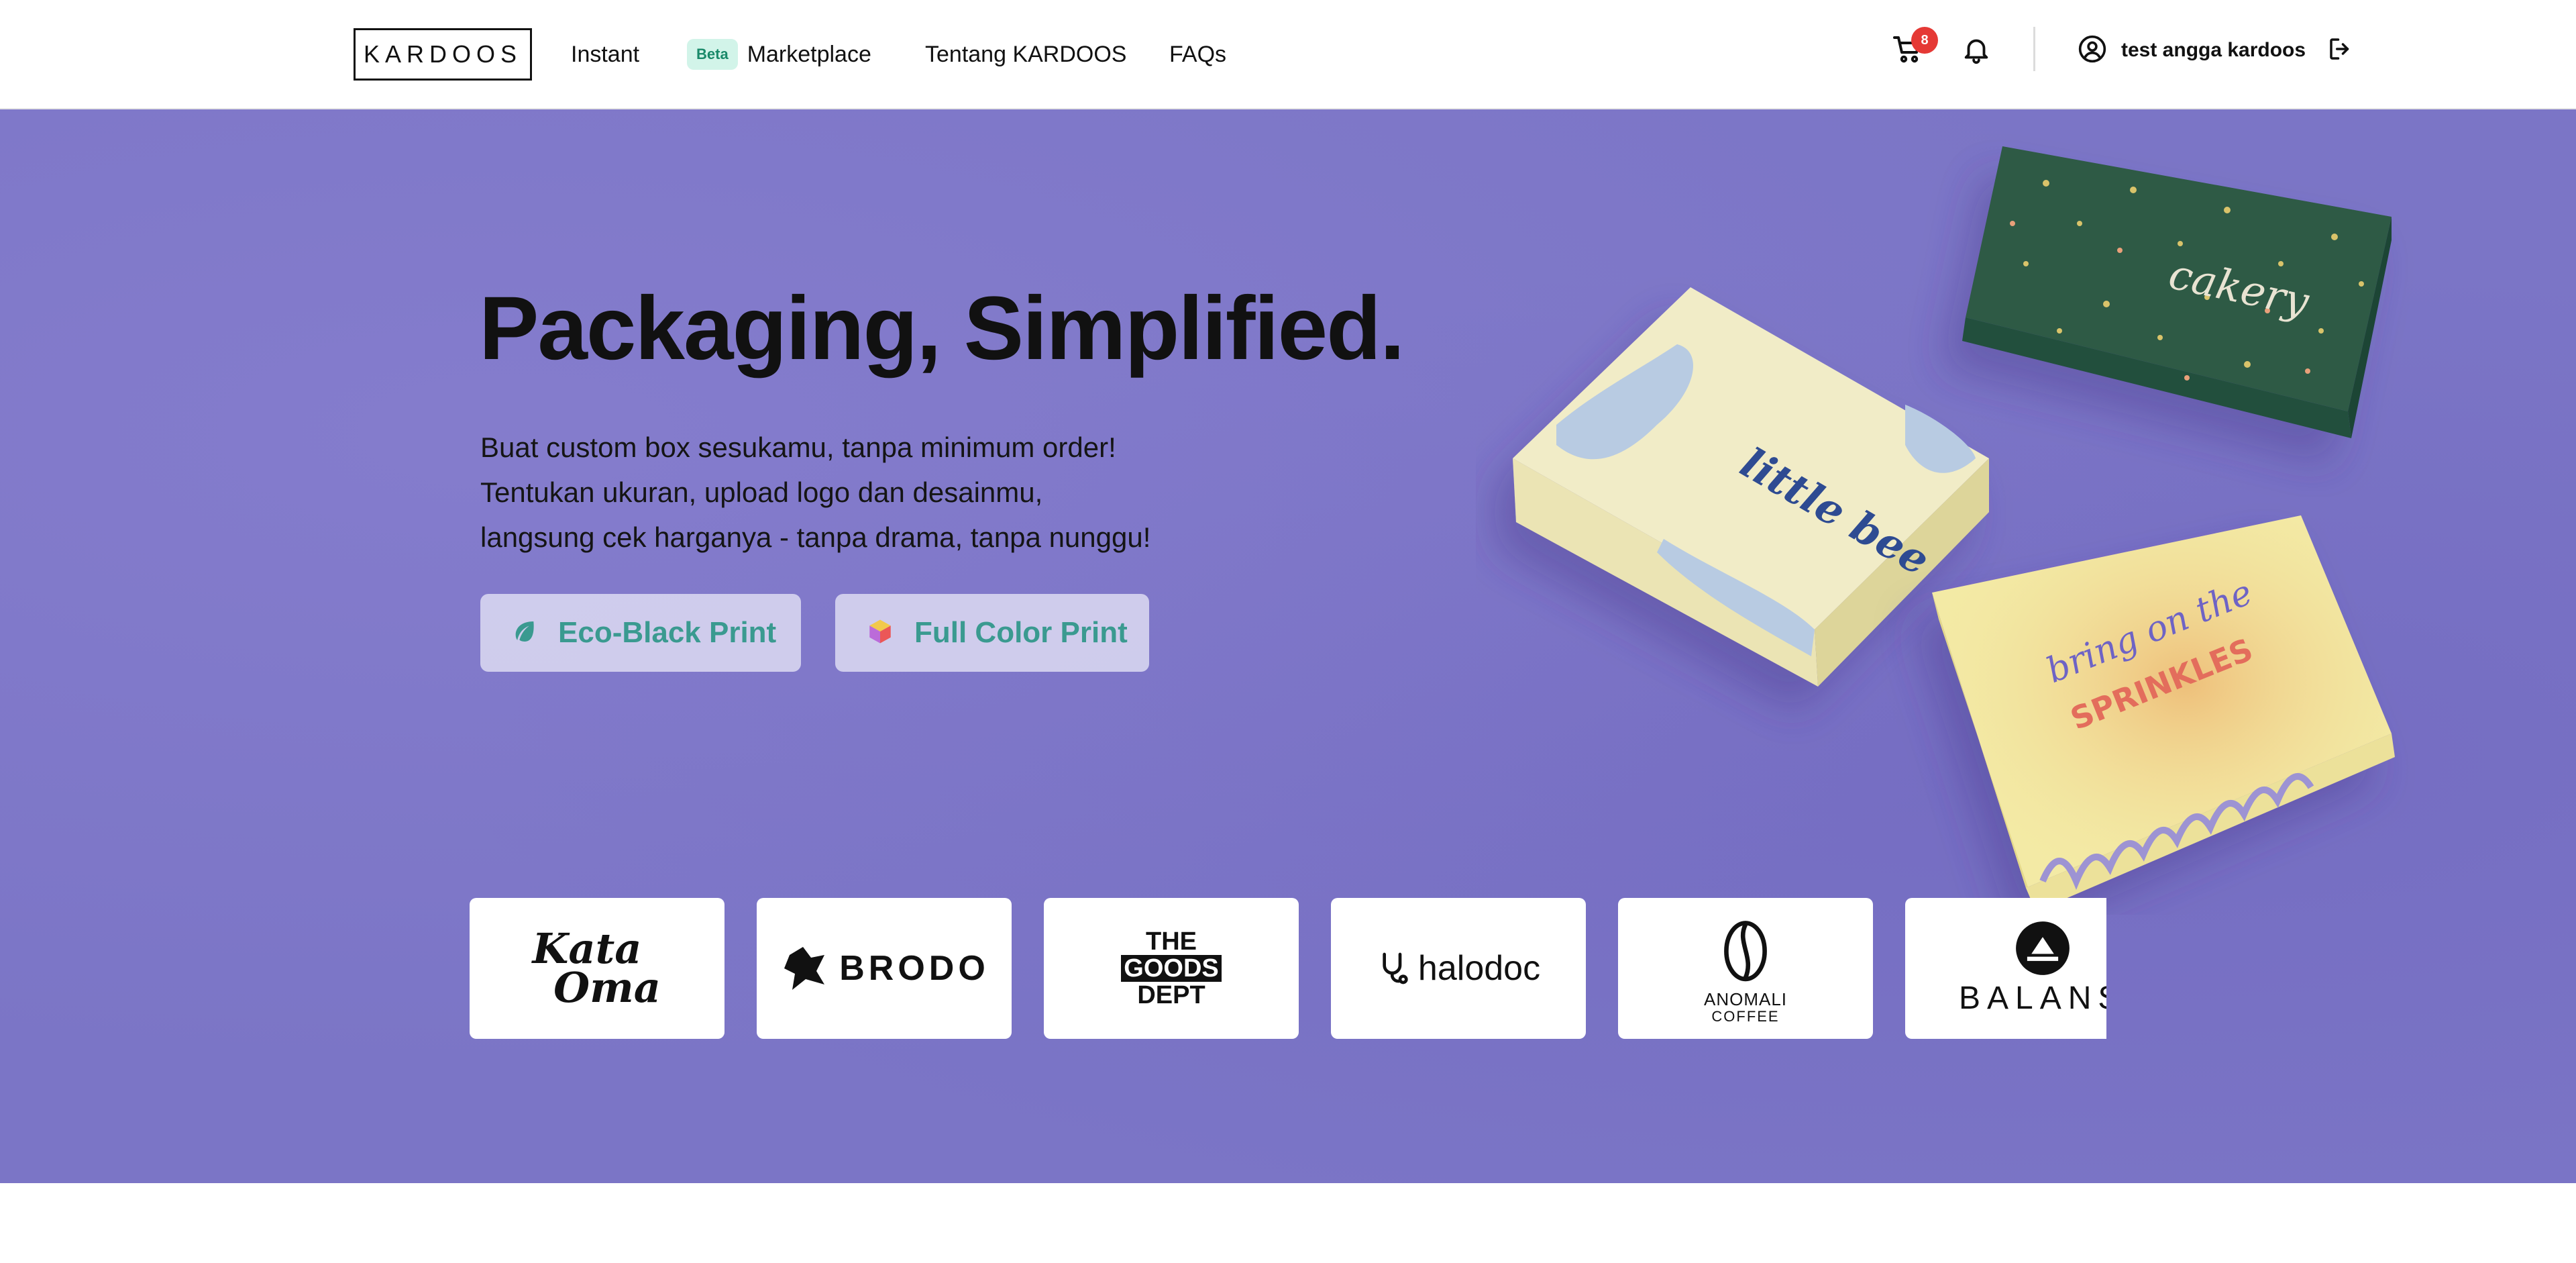  Describe the element at coordinates (2042, 948) in the screenshot. I see `balans-mark-icon` at that location.